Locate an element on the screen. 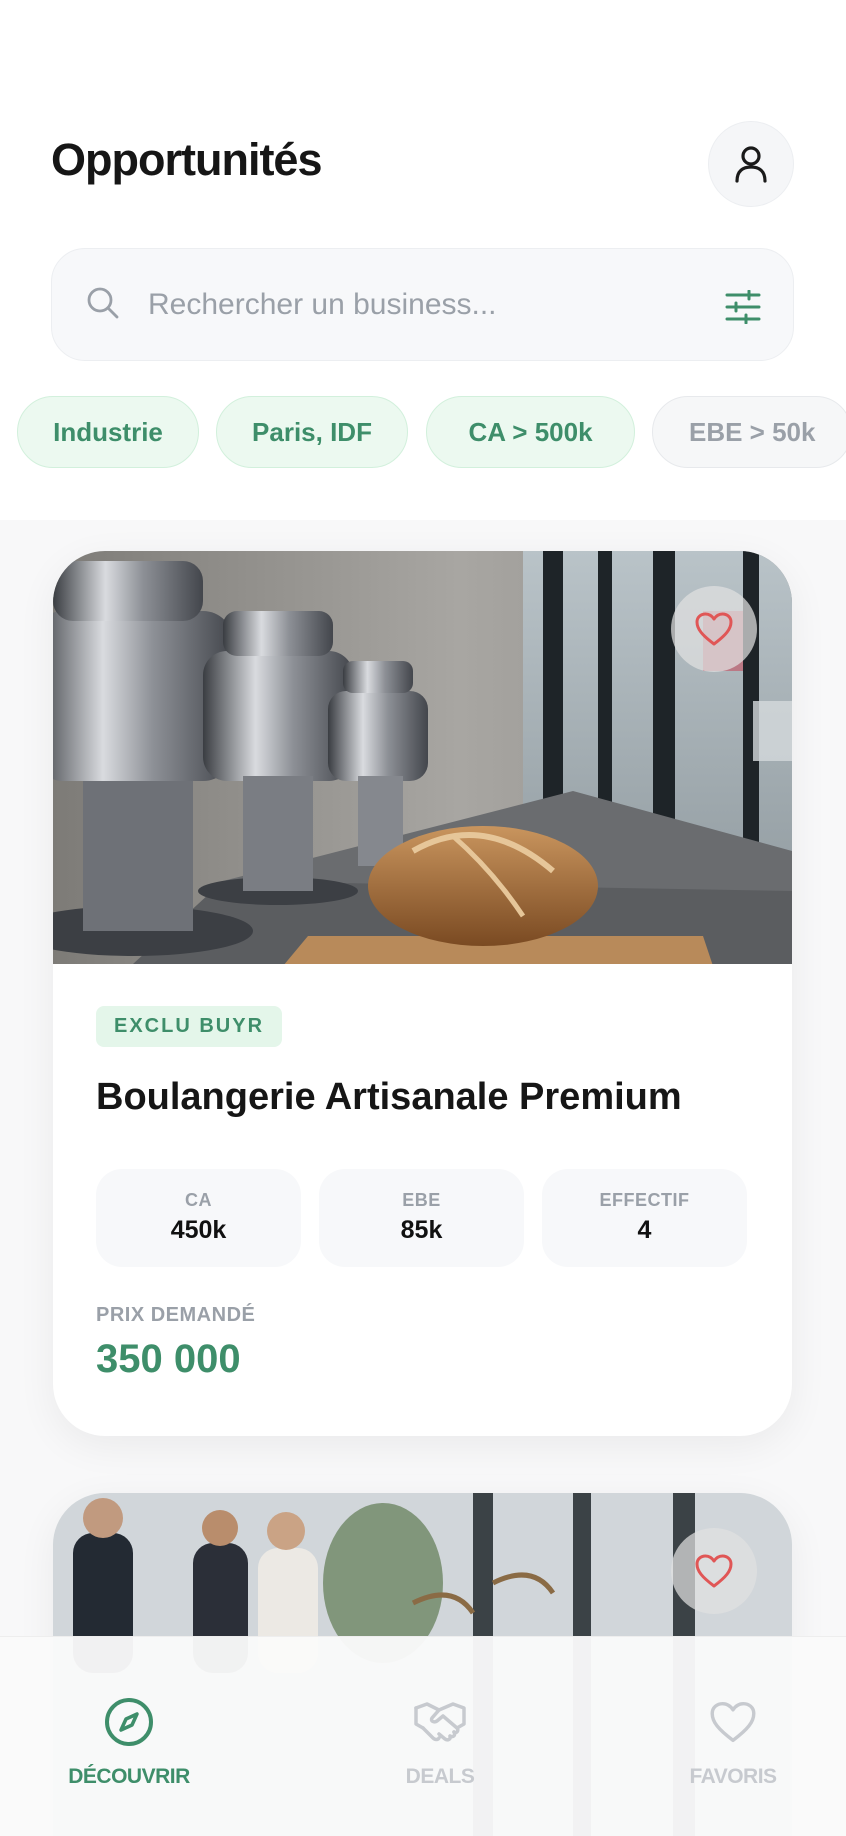  stat-value: 85k is located at coordinates (421, 1230).